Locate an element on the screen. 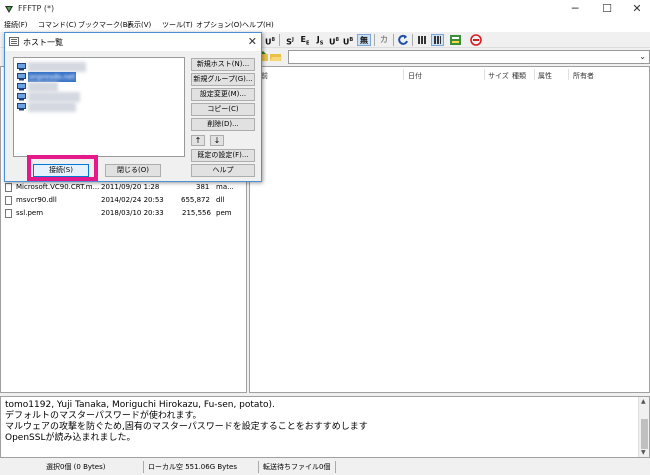 This screenshot has height=475, width=650. help-button: ヘルプ is located at coordinates (223, 170).